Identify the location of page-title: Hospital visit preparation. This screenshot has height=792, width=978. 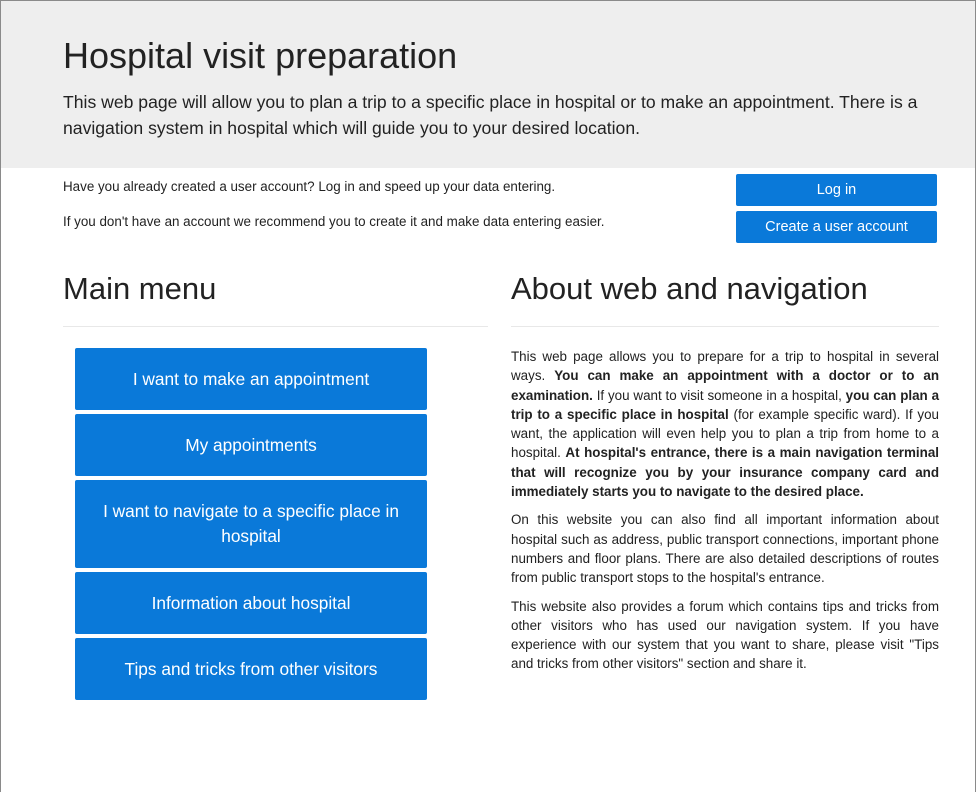
(260, 55).